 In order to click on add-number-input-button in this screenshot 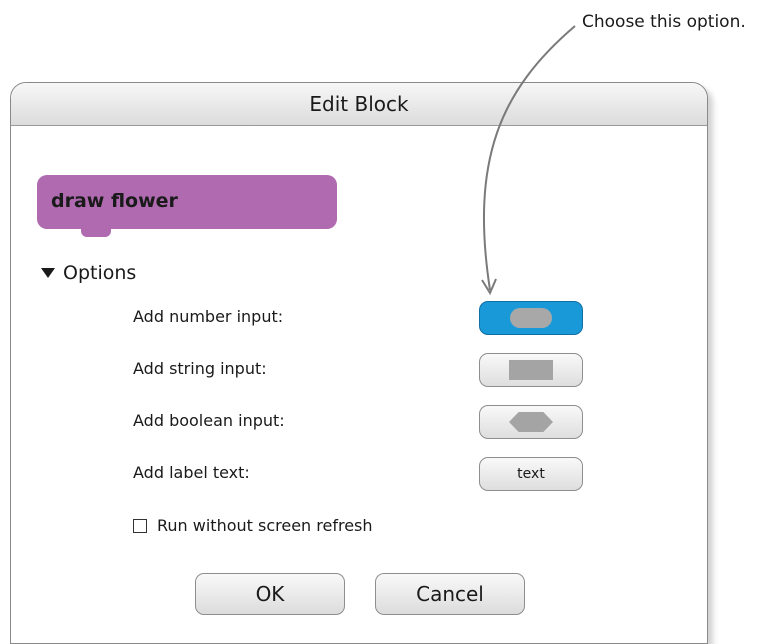, I will do `click(531, 318)`.